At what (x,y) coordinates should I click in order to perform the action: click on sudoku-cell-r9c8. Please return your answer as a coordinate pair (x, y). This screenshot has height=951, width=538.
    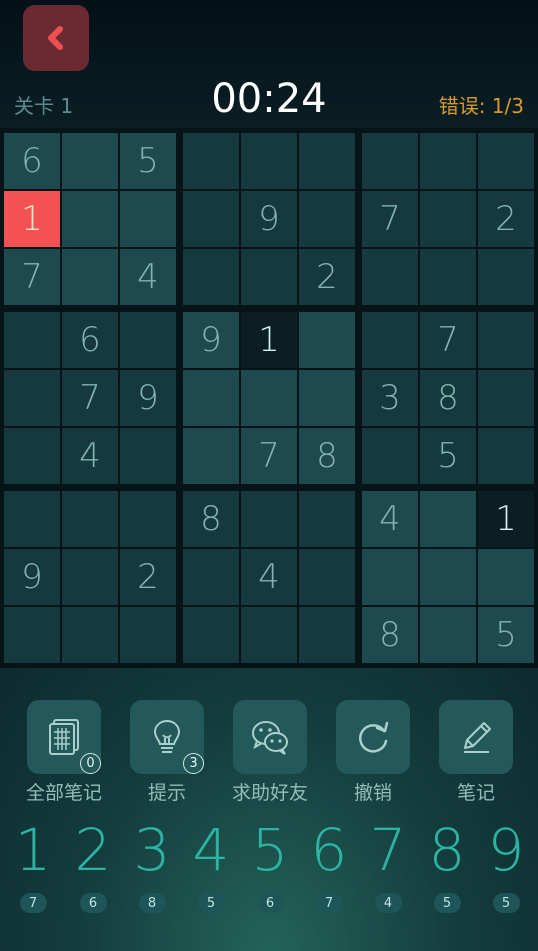
    Looking at the image, I should click on (448, 635).